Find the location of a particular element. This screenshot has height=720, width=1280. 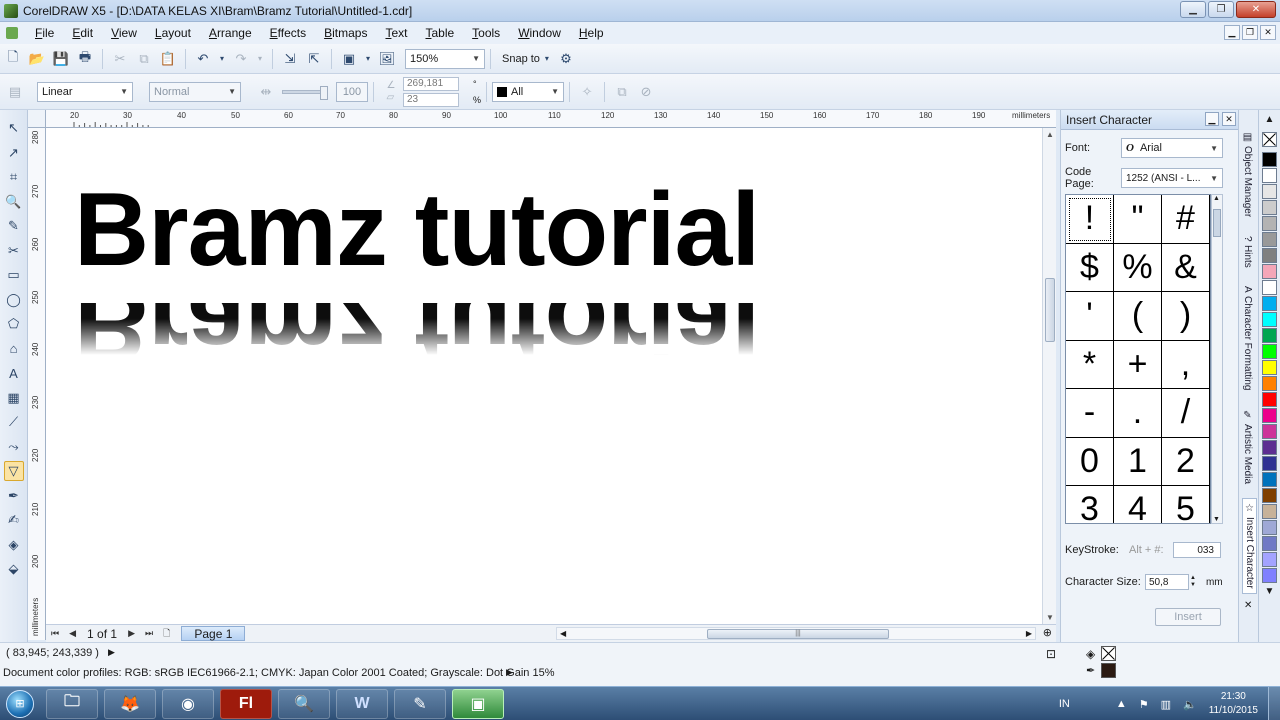

character-cell: ) is located at coordinates (1186, 316).